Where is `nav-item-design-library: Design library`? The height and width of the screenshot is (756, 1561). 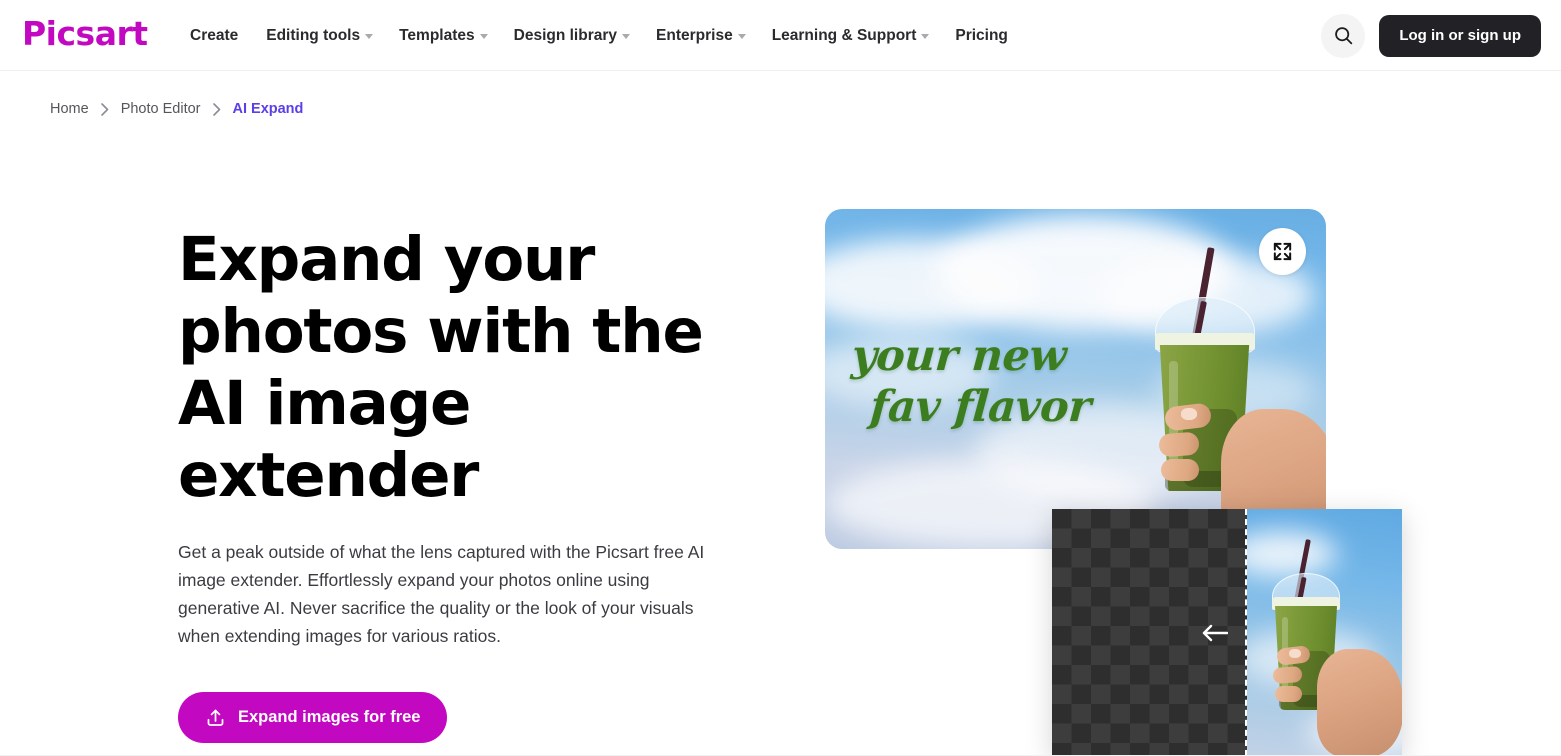
nav-item-design-library: Design library is located at coordinates (578, 36).